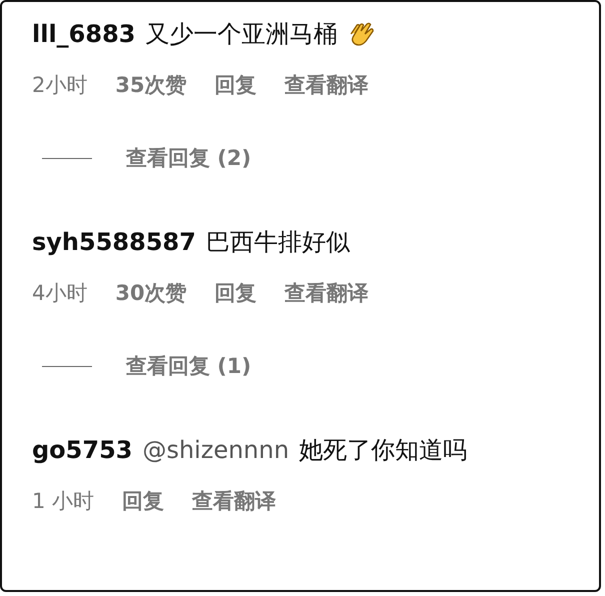 This screenshot has height=596, width=605. Describe the element at coordinates (383, 450) in the screenshot. I see `comment-text: 她死了你知道吗` at that location.